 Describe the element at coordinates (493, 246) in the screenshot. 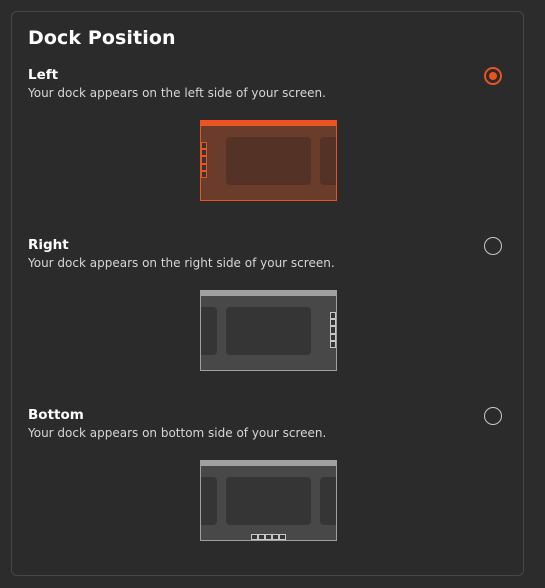

I see `radio-right` at that location.